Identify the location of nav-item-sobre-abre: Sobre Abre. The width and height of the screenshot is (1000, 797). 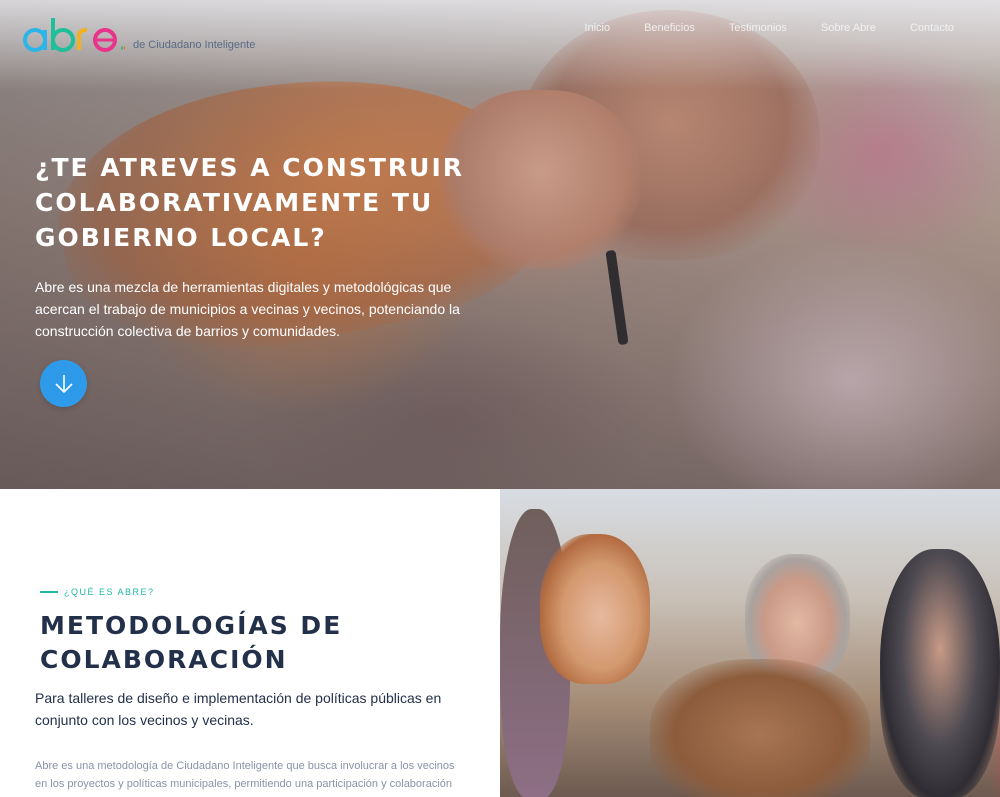
(848, 28).